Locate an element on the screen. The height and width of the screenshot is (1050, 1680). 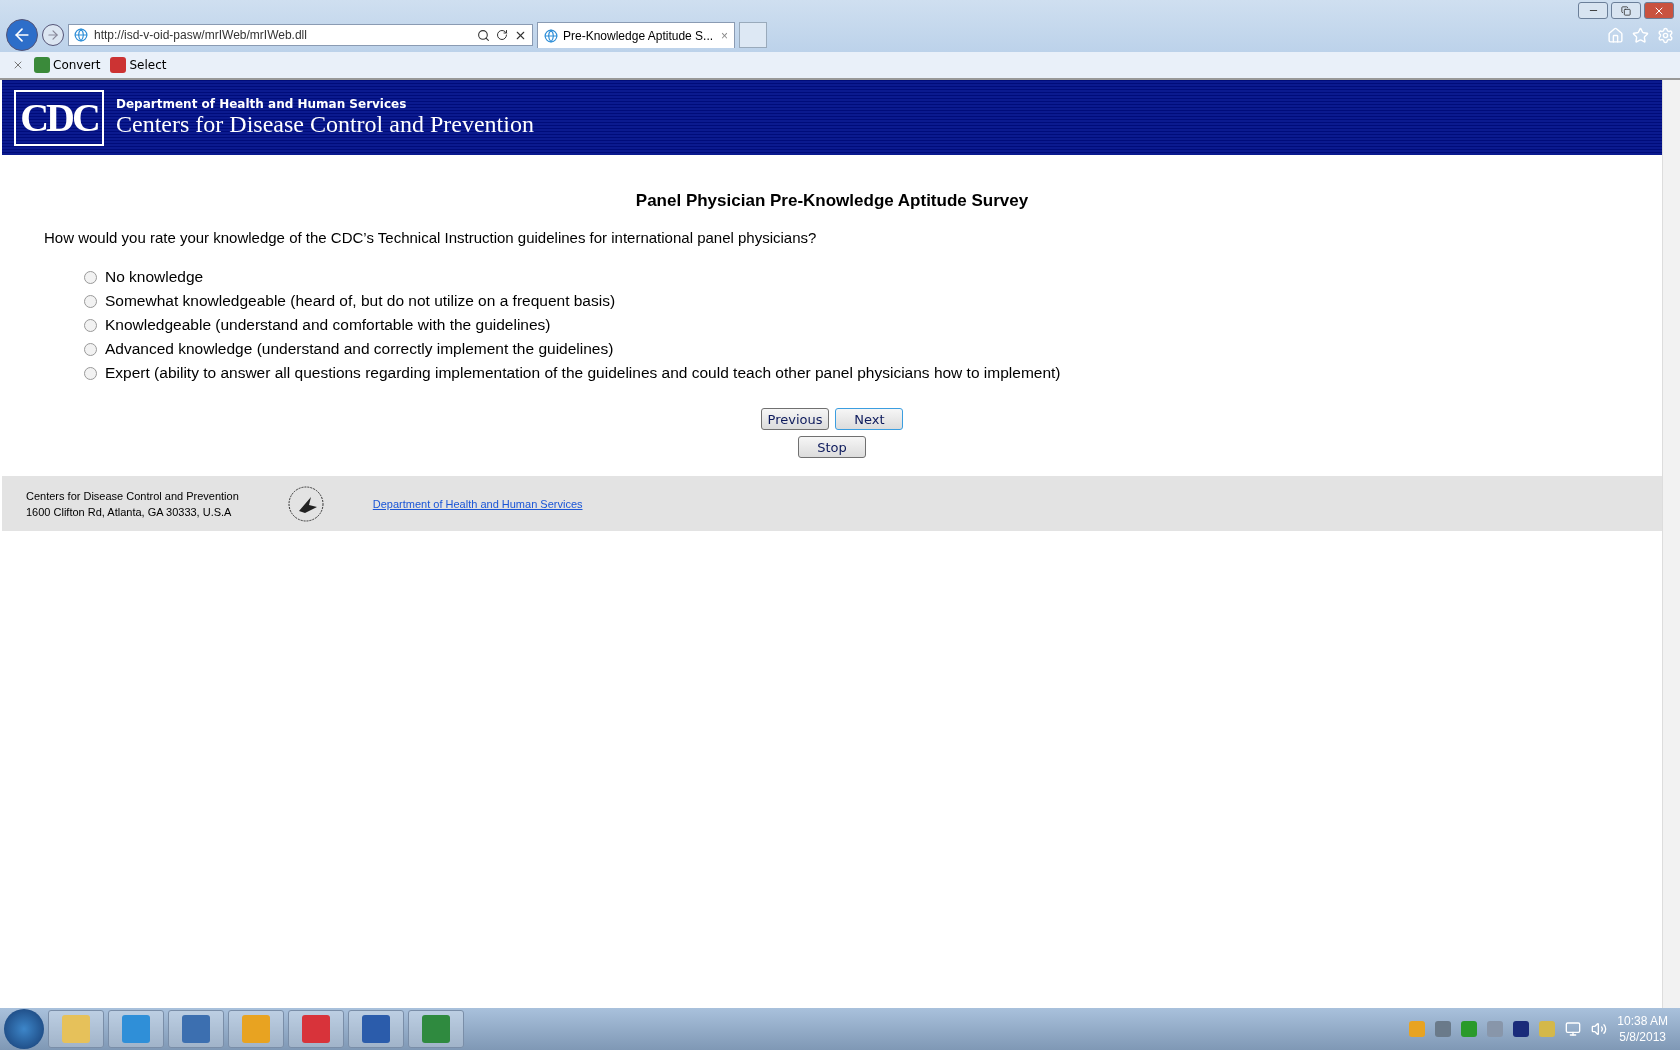
hhs-link: Department of Health and Human Services is located at coordinates (477, 503).